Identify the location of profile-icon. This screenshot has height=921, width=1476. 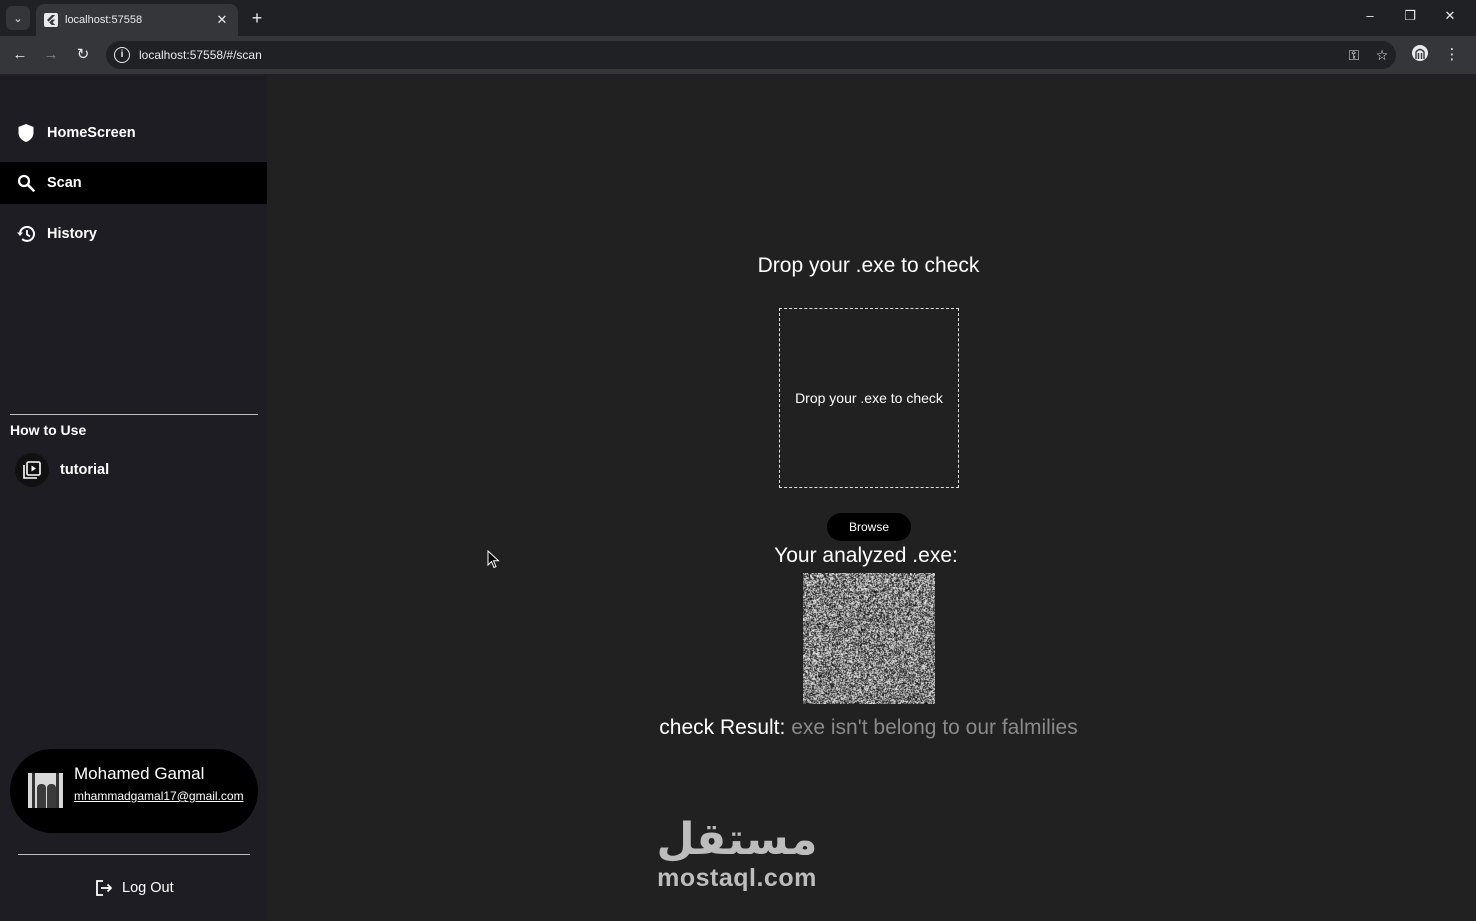
(1420, 55).